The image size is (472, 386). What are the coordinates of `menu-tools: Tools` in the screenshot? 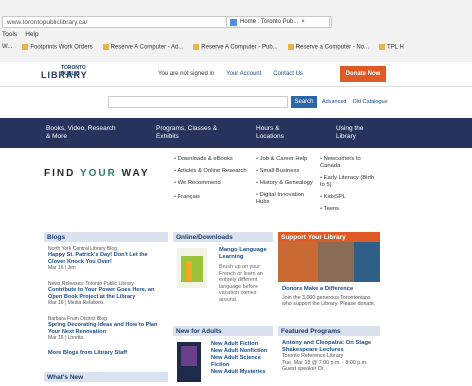 It's located at (9, 34).